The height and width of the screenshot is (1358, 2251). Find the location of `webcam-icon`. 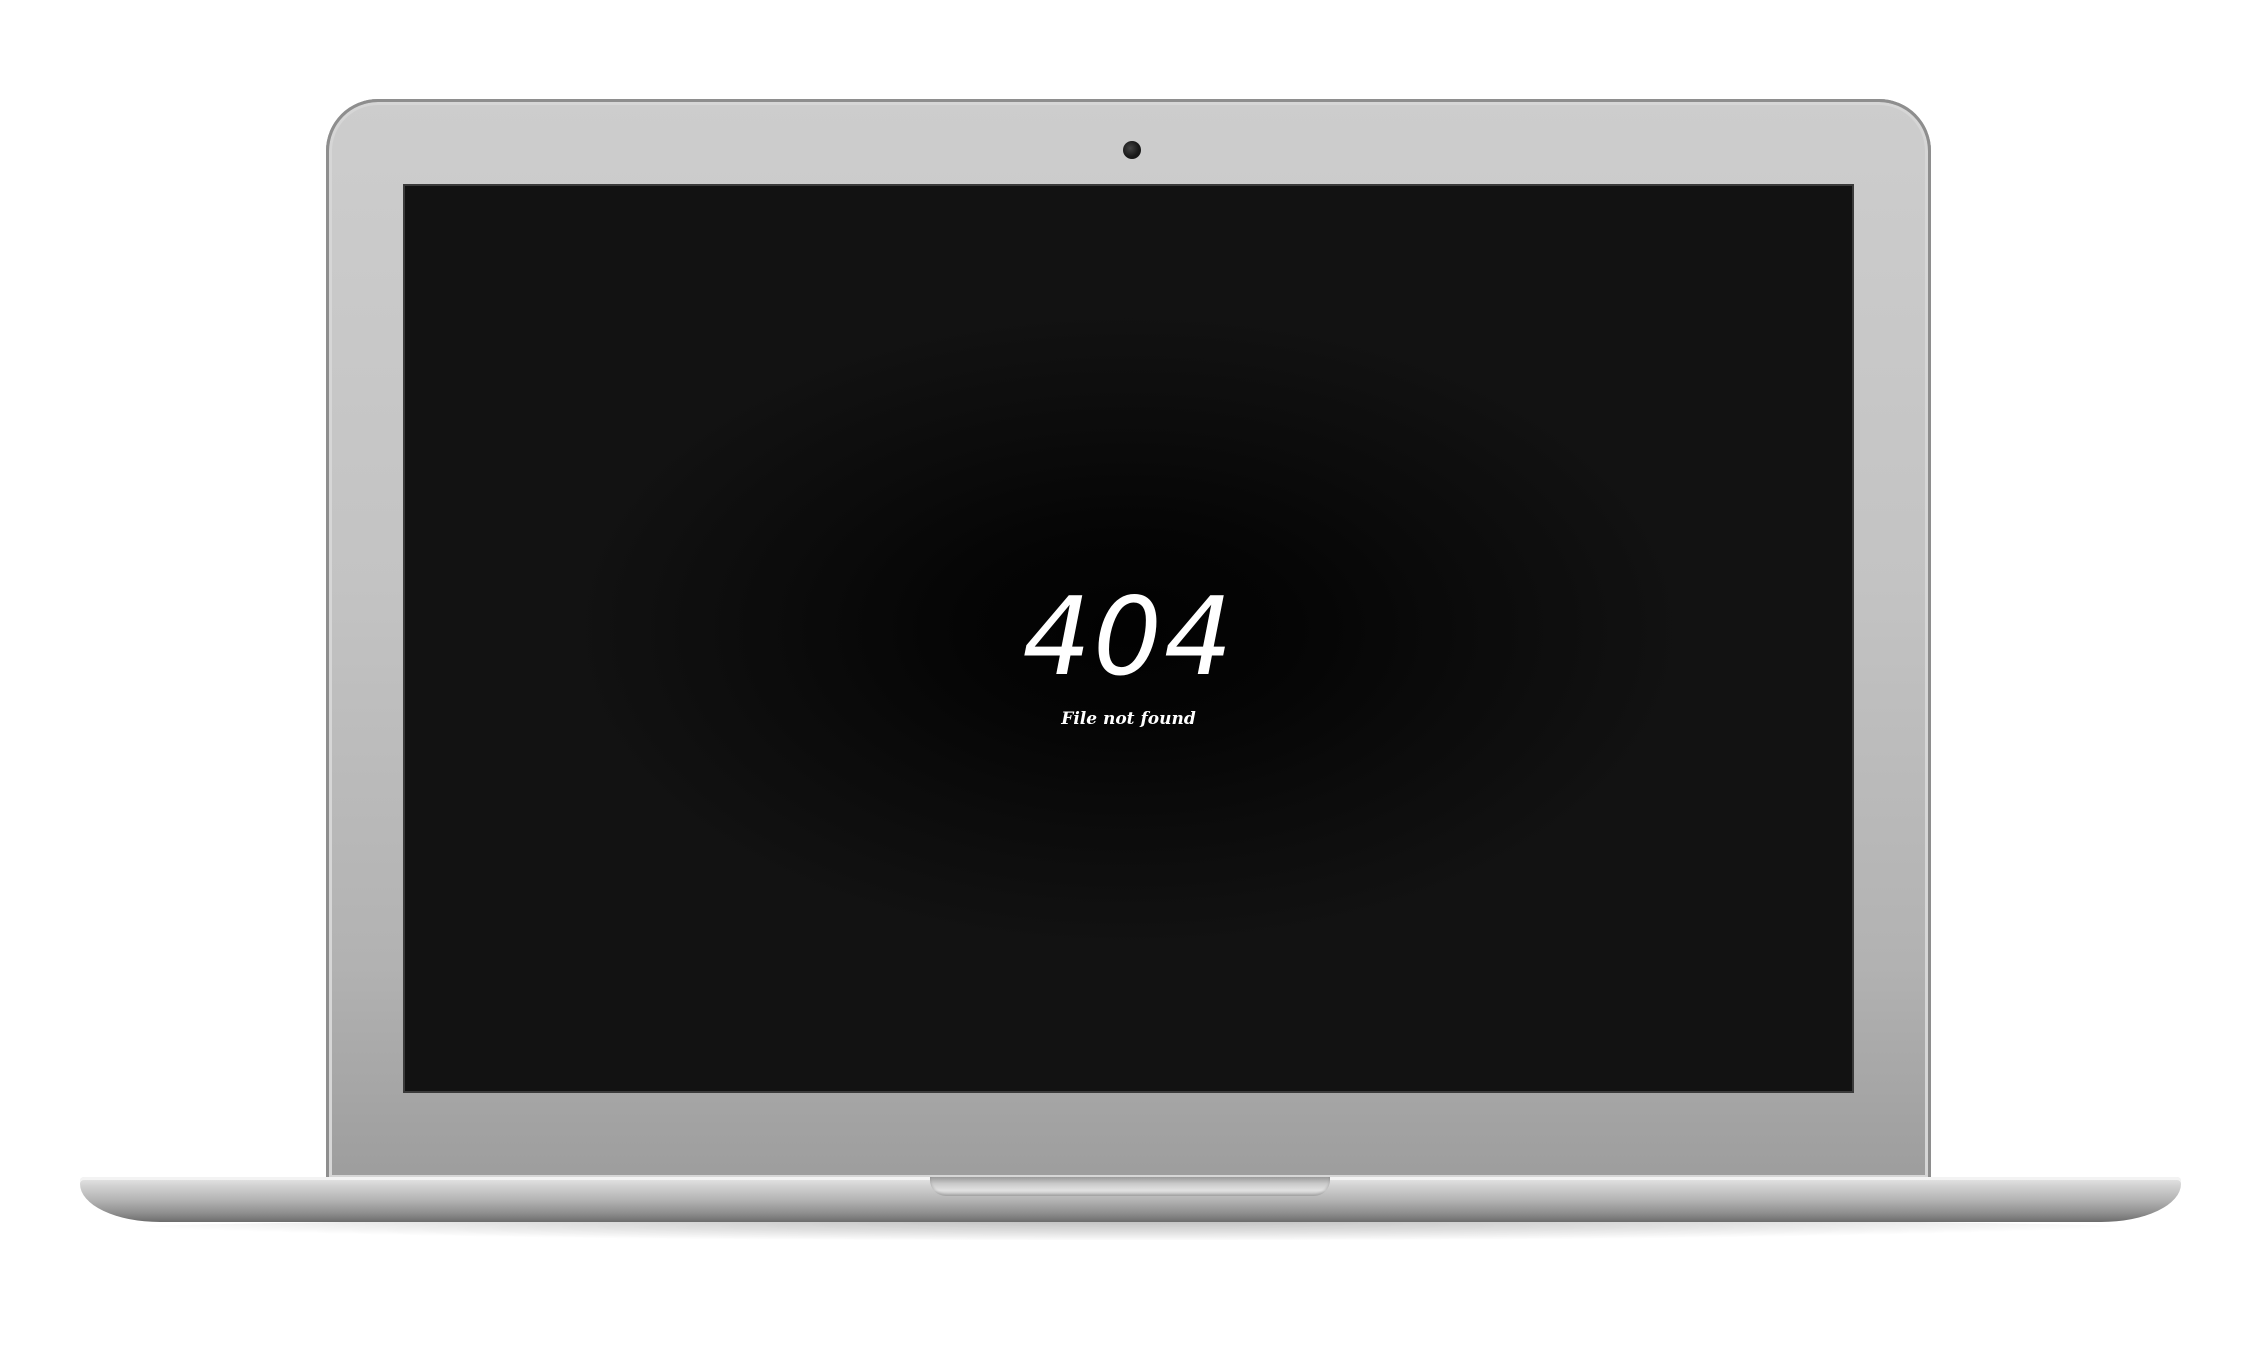

webcam-icon is located at coordinates (1132, 150).